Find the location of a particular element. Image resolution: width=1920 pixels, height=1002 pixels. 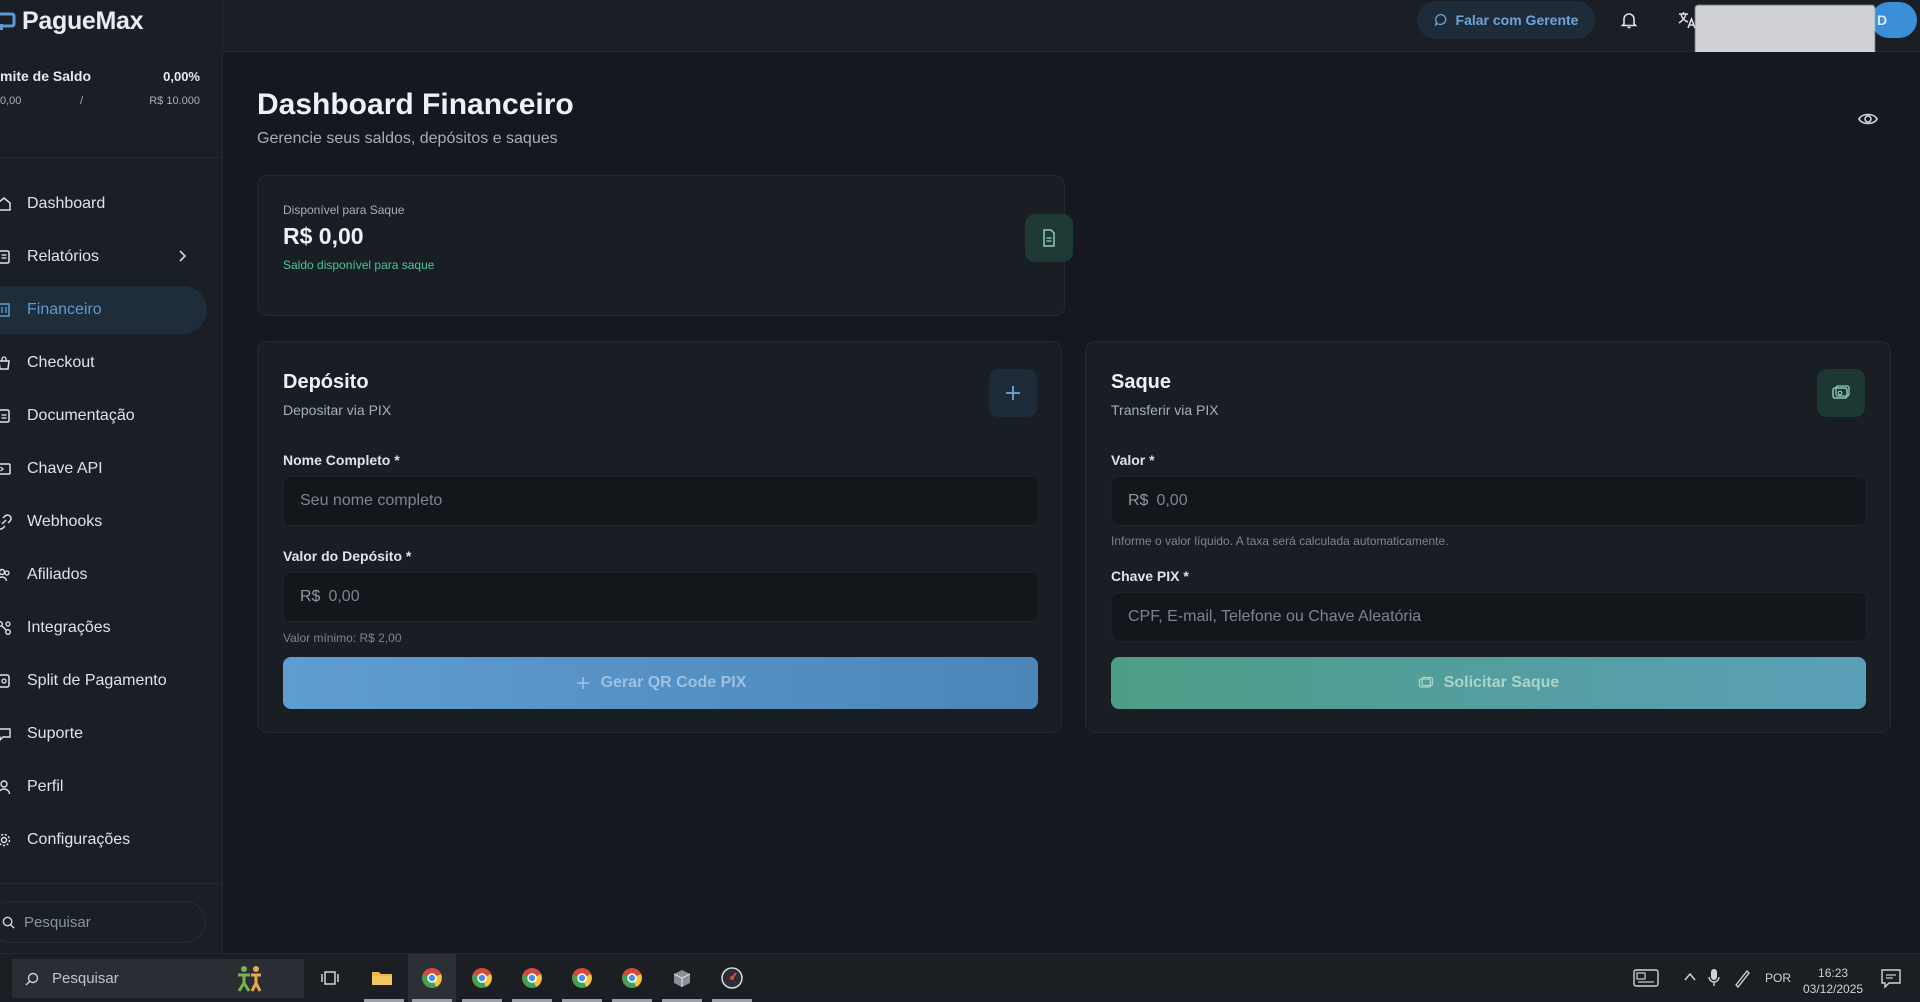

avatar-initial: D is located at coordinates (1882, 20).